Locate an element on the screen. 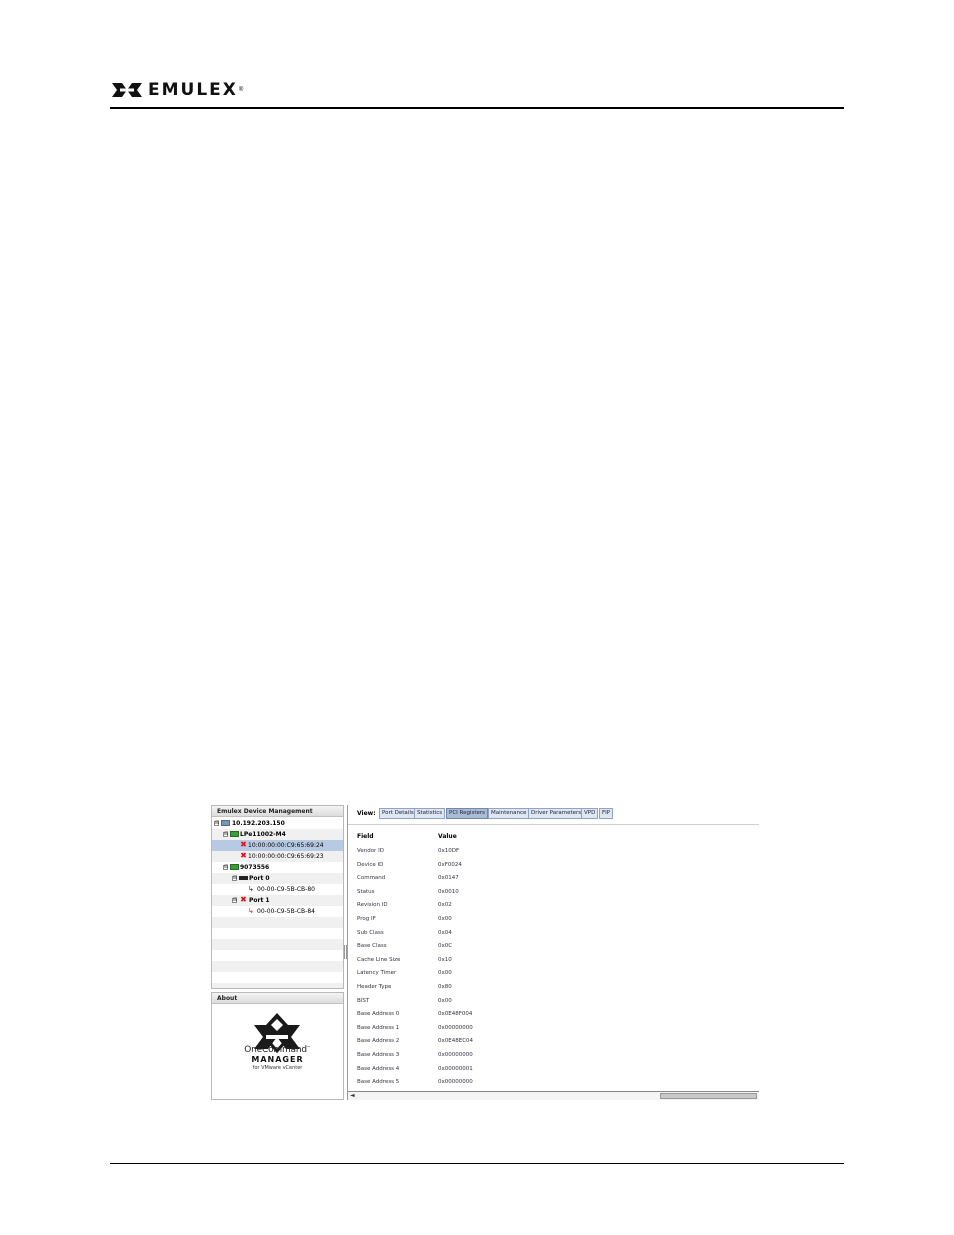  tree-node-label: 10.192.203.150 is located at coordinates (258, 823).